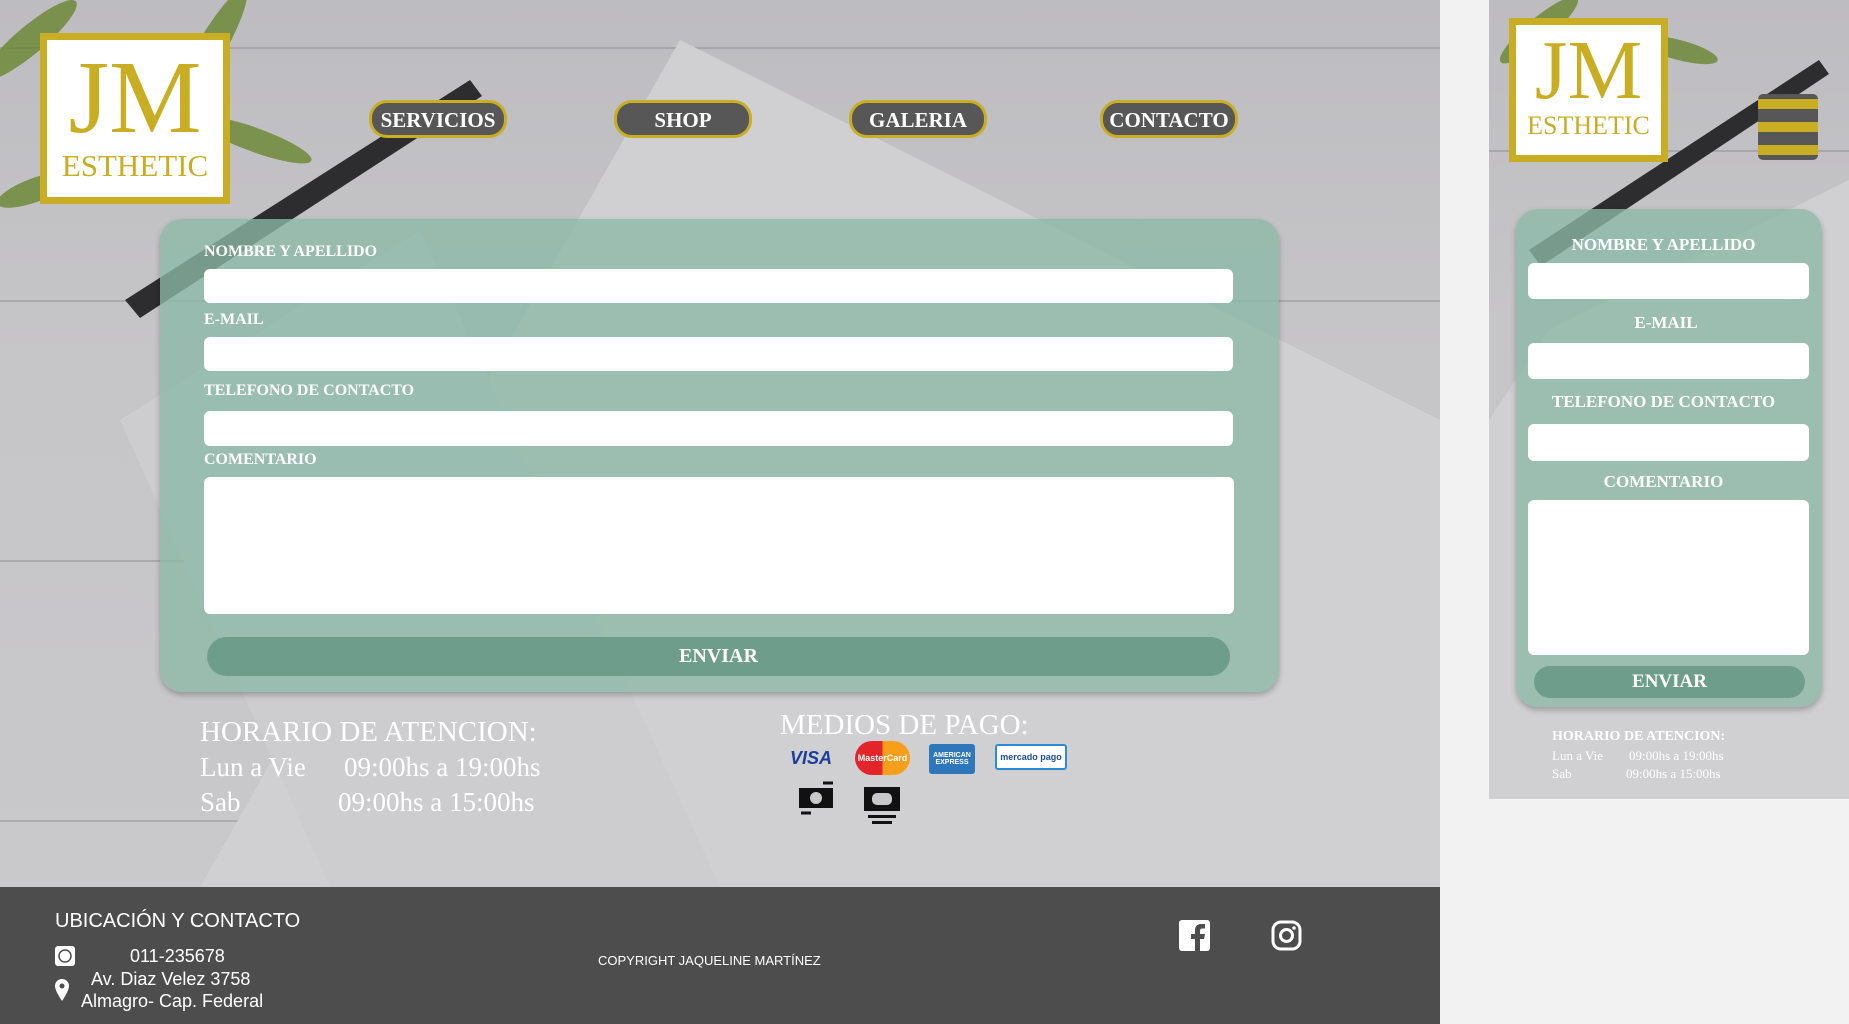  I want to click on copyright: COPYRIGHT JAQUELINE MARTÍNEZ, so click(709, 960).